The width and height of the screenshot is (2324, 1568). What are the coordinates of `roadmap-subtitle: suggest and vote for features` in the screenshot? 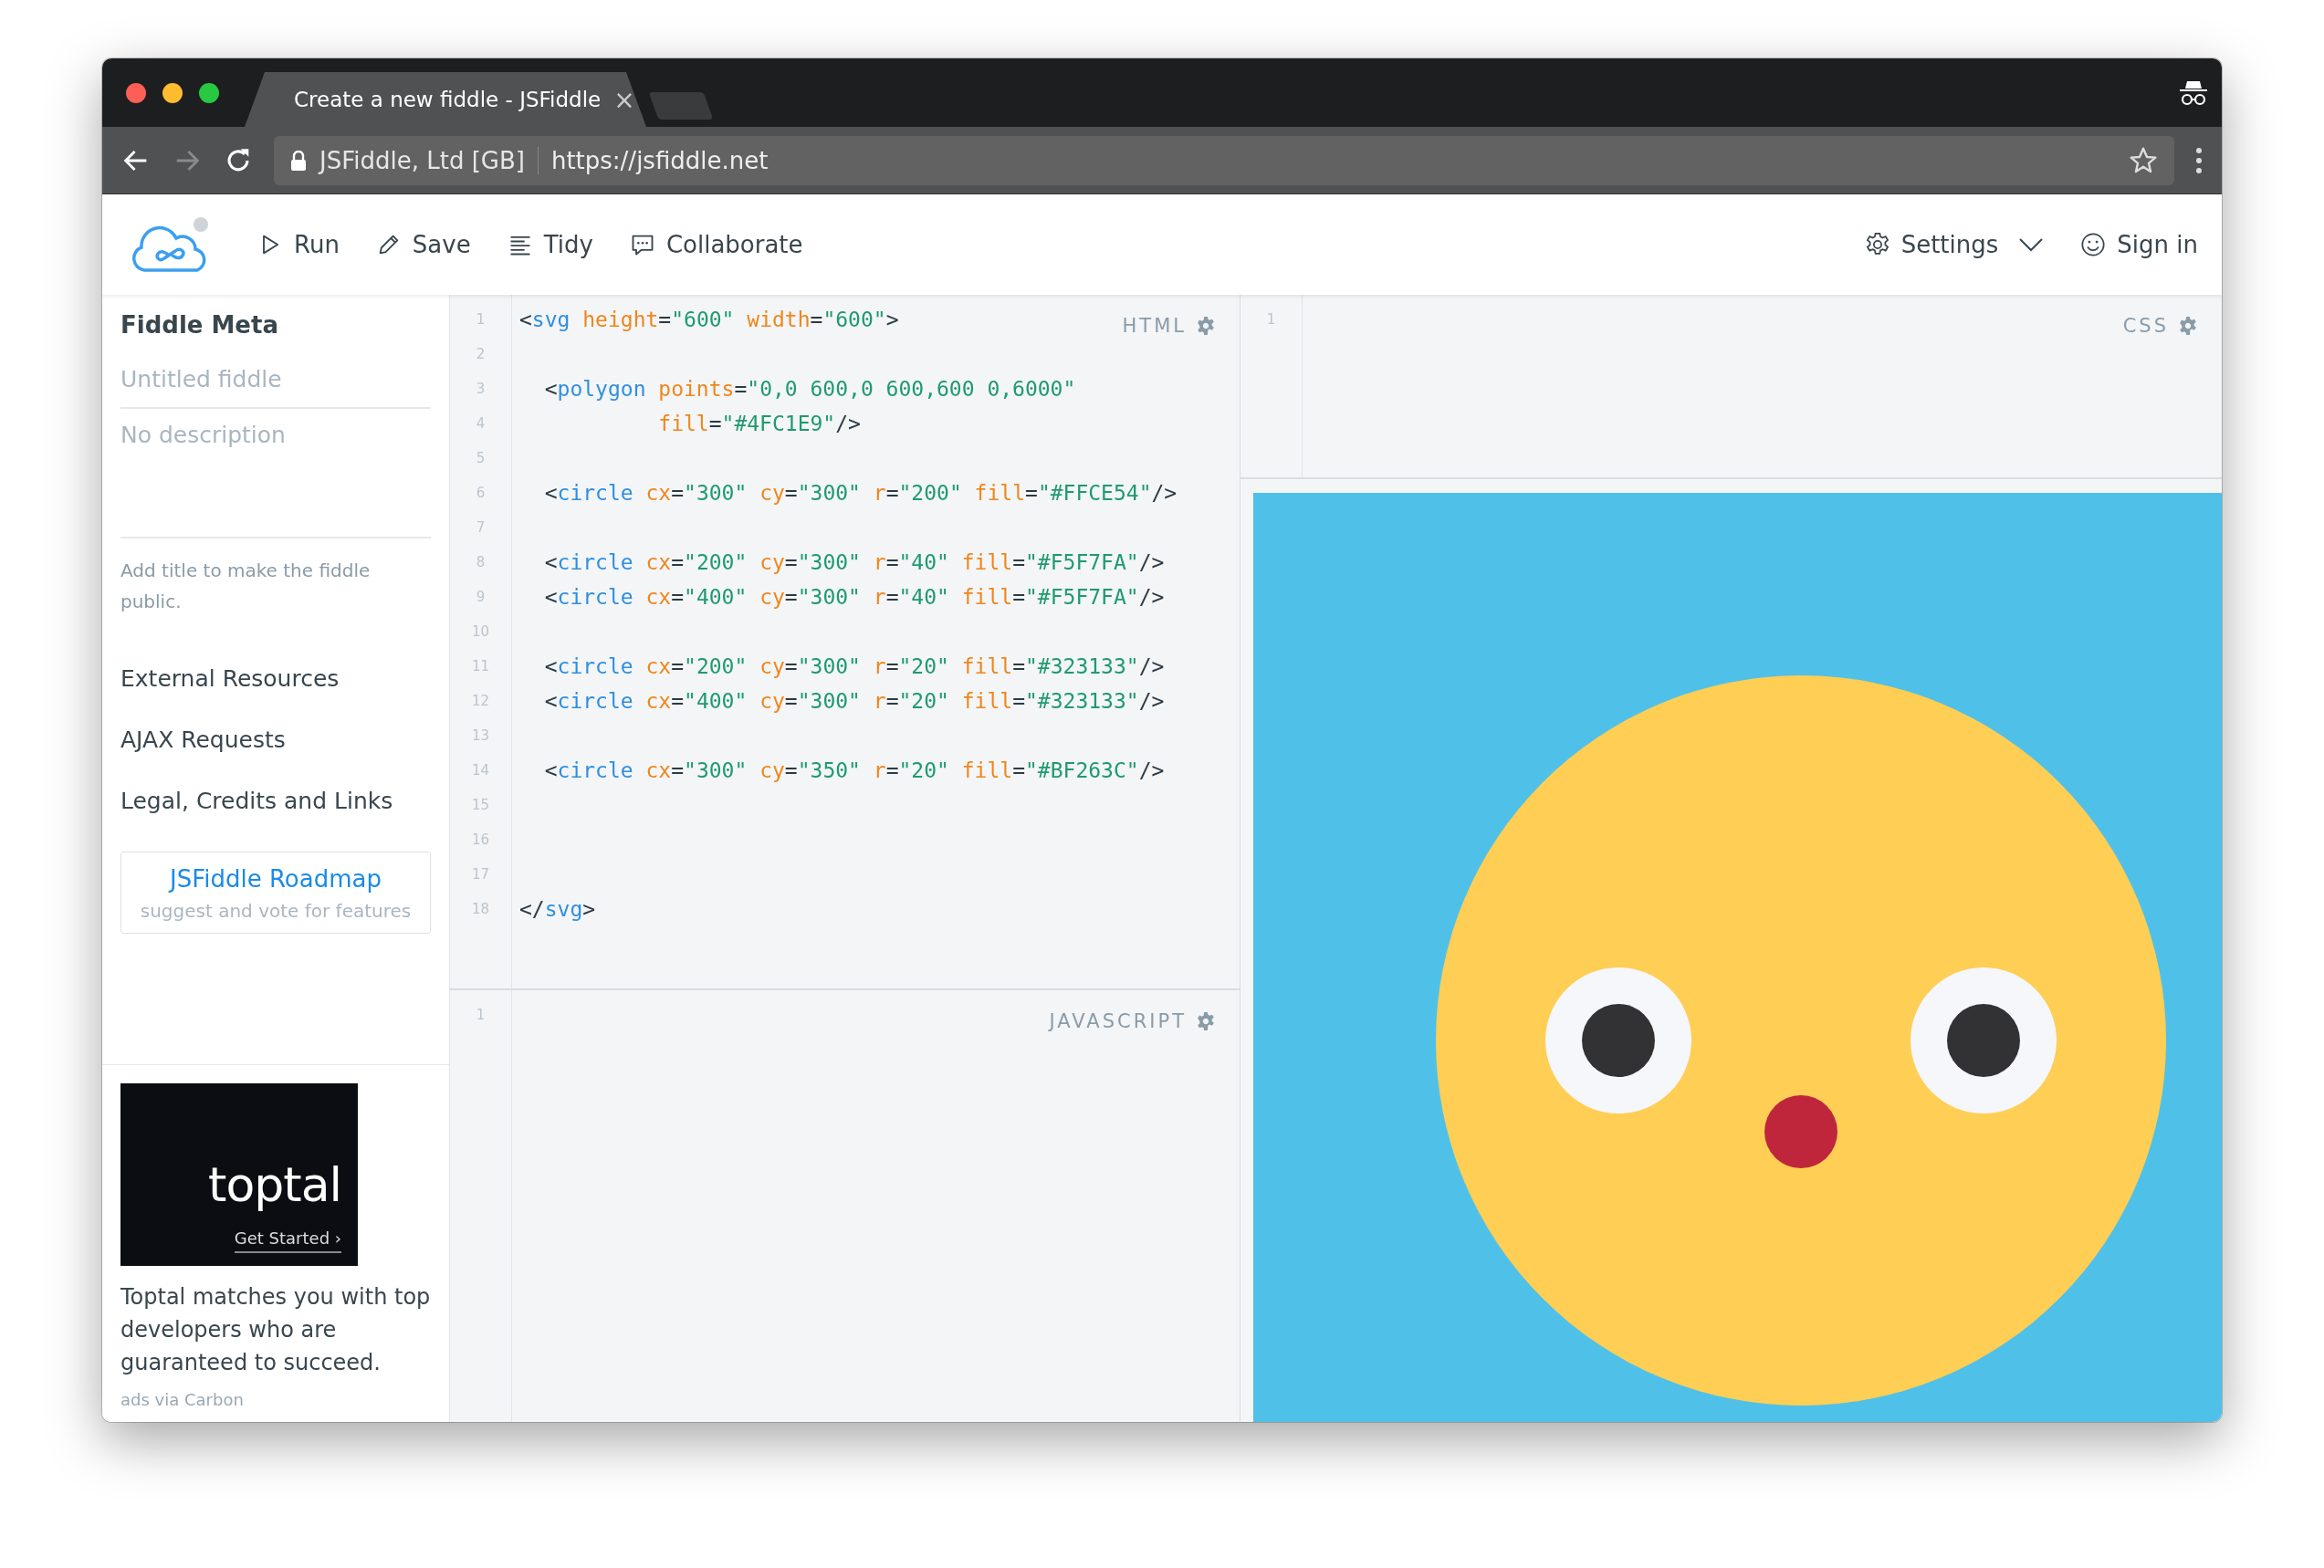 It's located at (276, 911).